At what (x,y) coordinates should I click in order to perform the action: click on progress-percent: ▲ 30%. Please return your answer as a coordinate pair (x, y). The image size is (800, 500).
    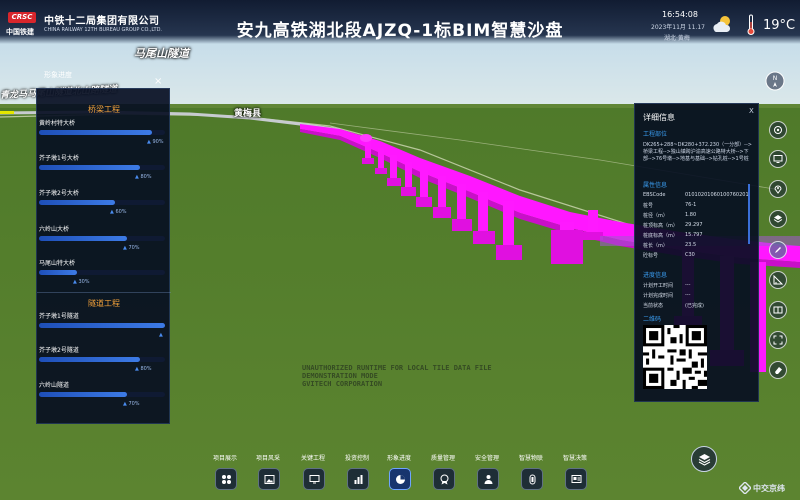
    Looking at the image, I should click on (81, 282).